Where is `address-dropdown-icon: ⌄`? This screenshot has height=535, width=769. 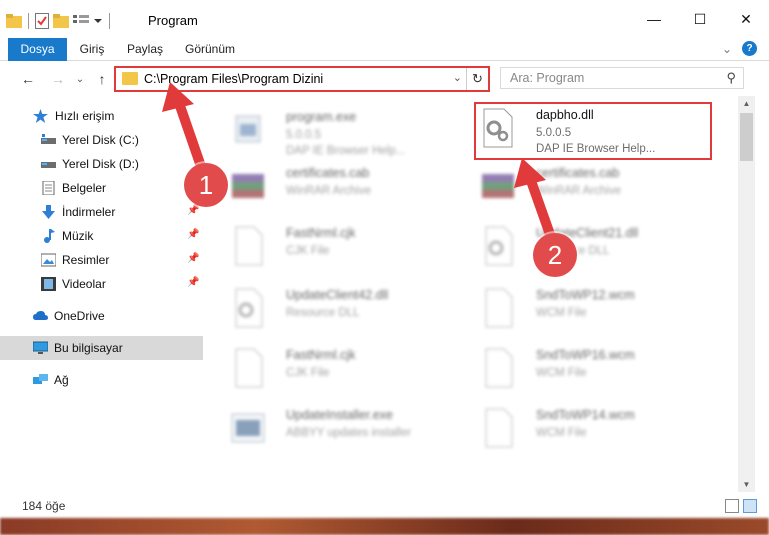 address-dropdown-icon: ⌄ is located at coordinates (457, 77).